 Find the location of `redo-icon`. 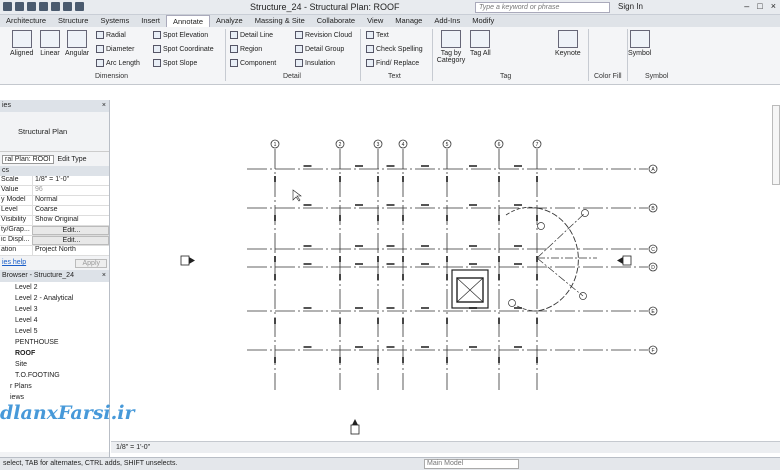

redo-icon is located at coordinates (43, 6).